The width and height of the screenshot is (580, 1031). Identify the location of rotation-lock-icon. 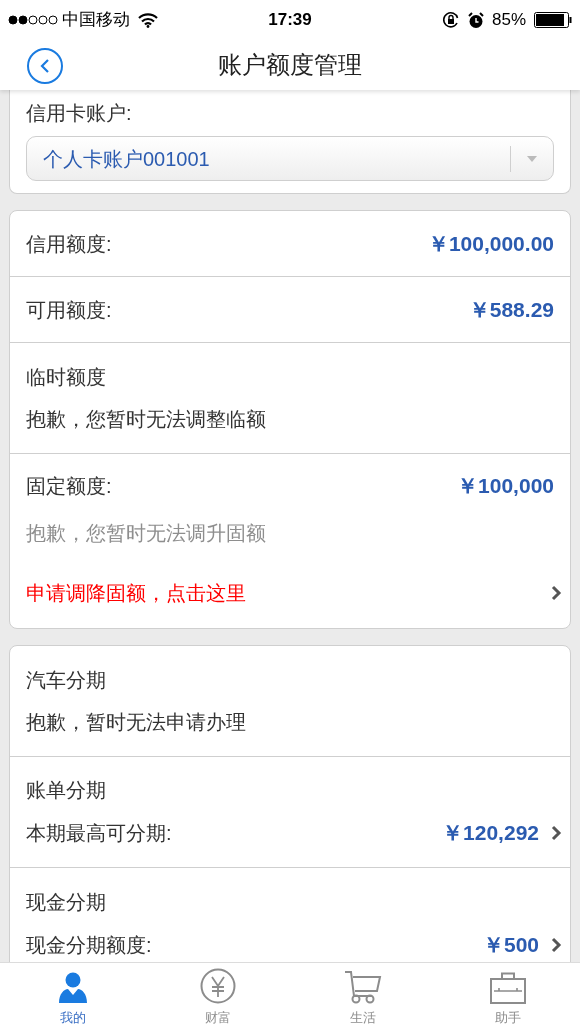
(451, 20).